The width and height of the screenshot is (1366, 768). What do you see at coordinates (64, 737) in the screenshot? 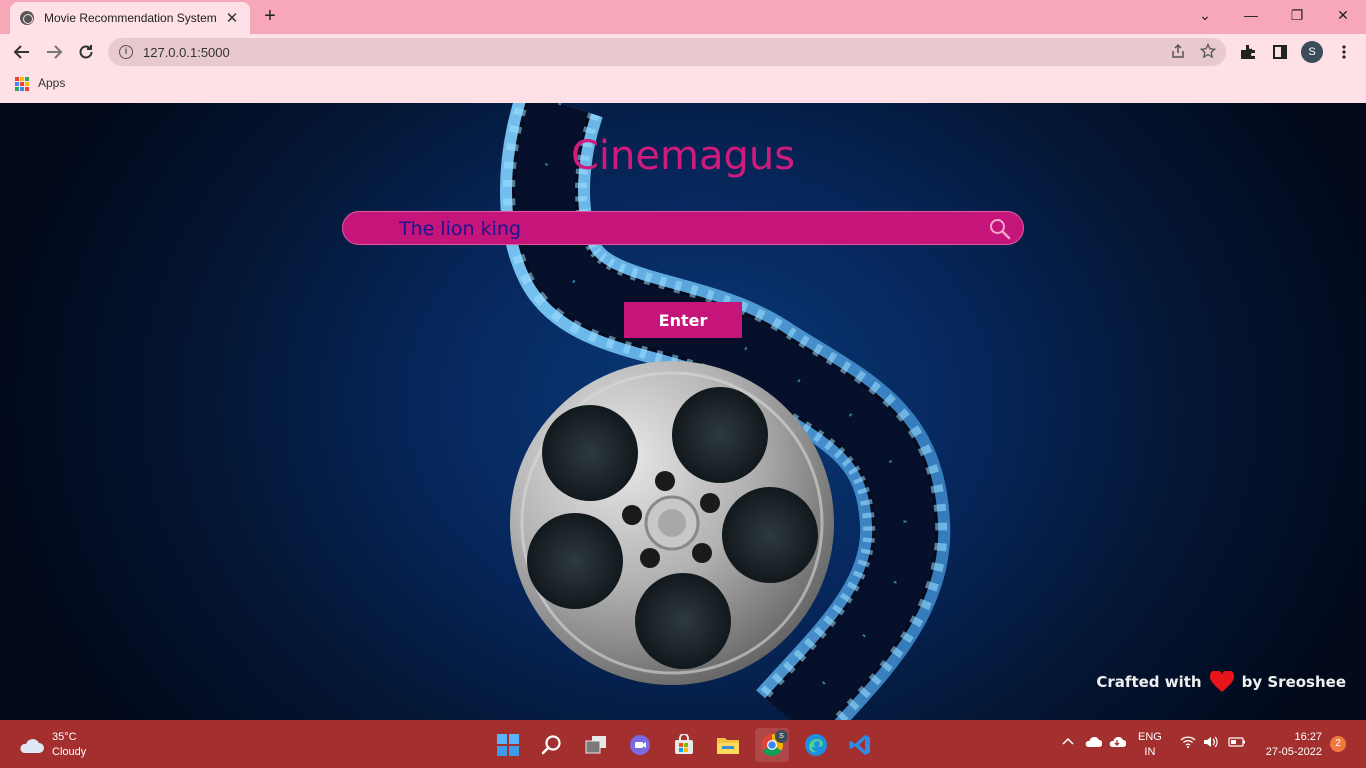
I see `weather-temp: 35°C` at bounding box center [64, 737].